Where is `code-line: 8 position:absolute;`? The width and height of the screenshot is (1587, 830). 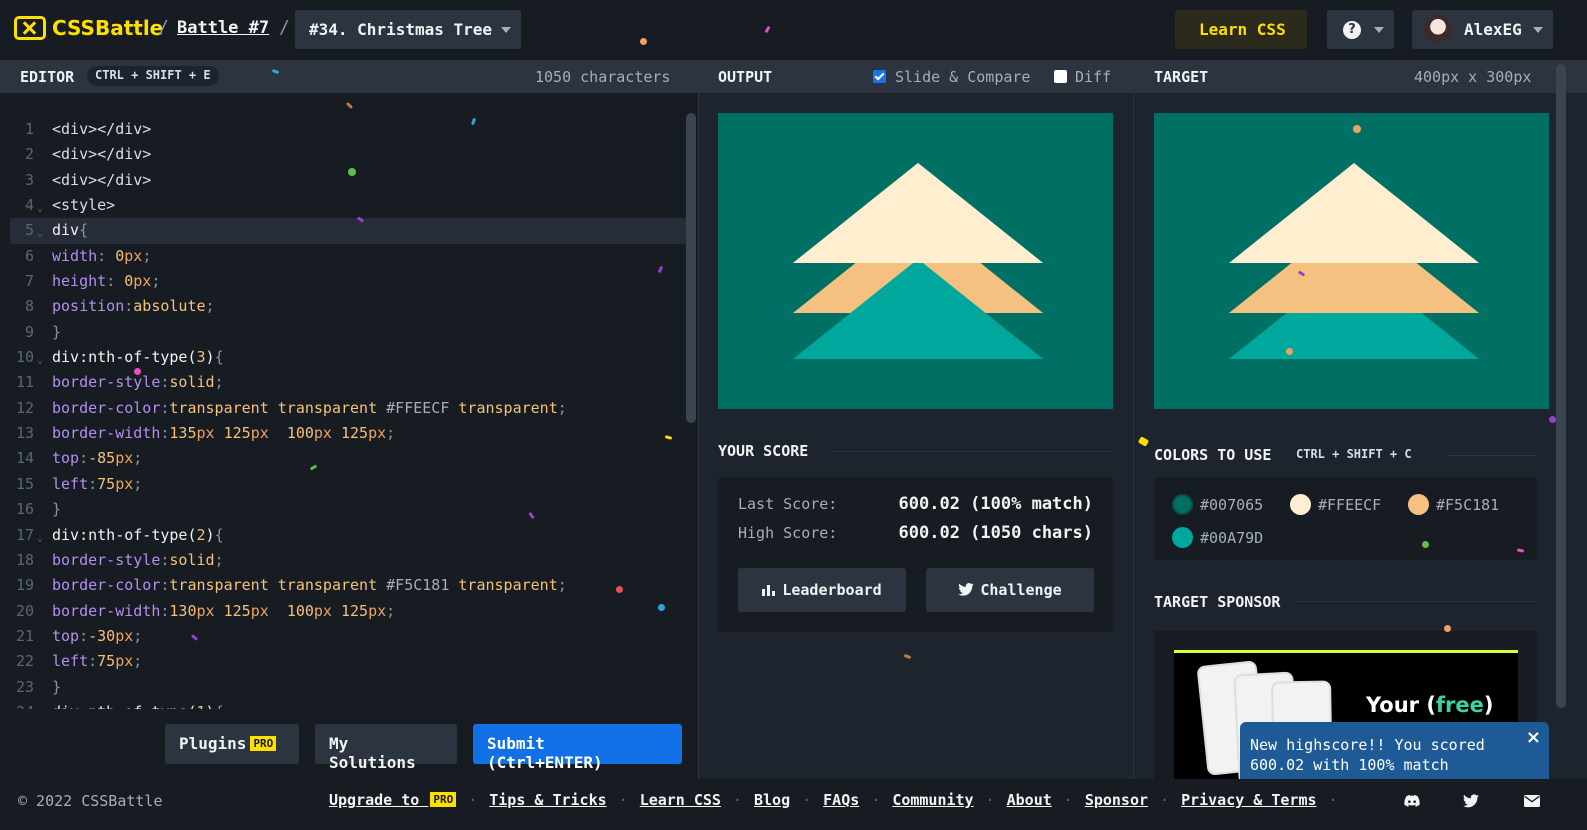
code-line: 8 position:absolute; is located at coordinates (348, 306).